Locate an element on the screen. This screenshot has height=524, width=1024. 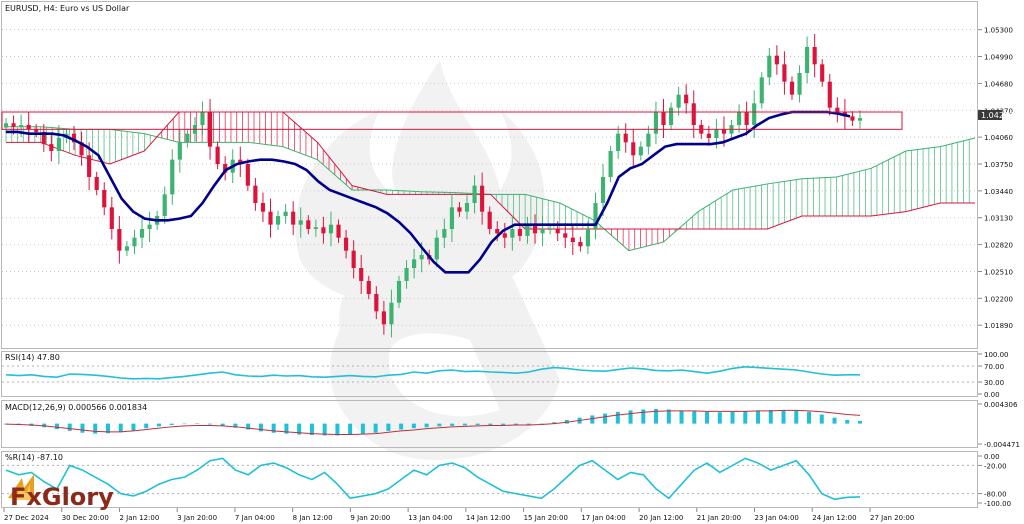
macd-label: MACD(12,26,9) 0.000566 0.001834 is located at coordinates (76, 407).